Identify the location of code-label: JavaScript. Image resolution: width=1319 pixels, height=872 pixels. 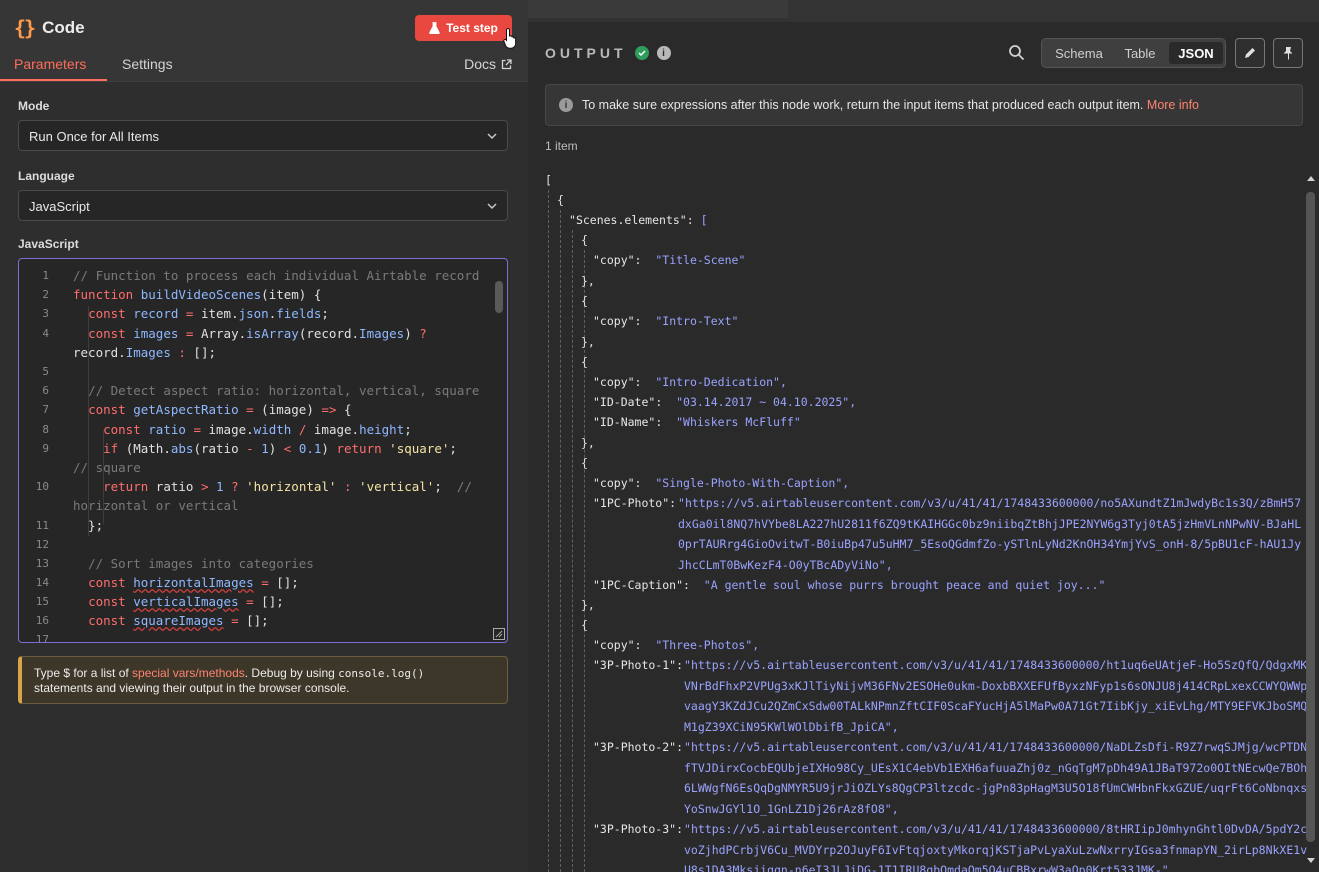
(48, 244).